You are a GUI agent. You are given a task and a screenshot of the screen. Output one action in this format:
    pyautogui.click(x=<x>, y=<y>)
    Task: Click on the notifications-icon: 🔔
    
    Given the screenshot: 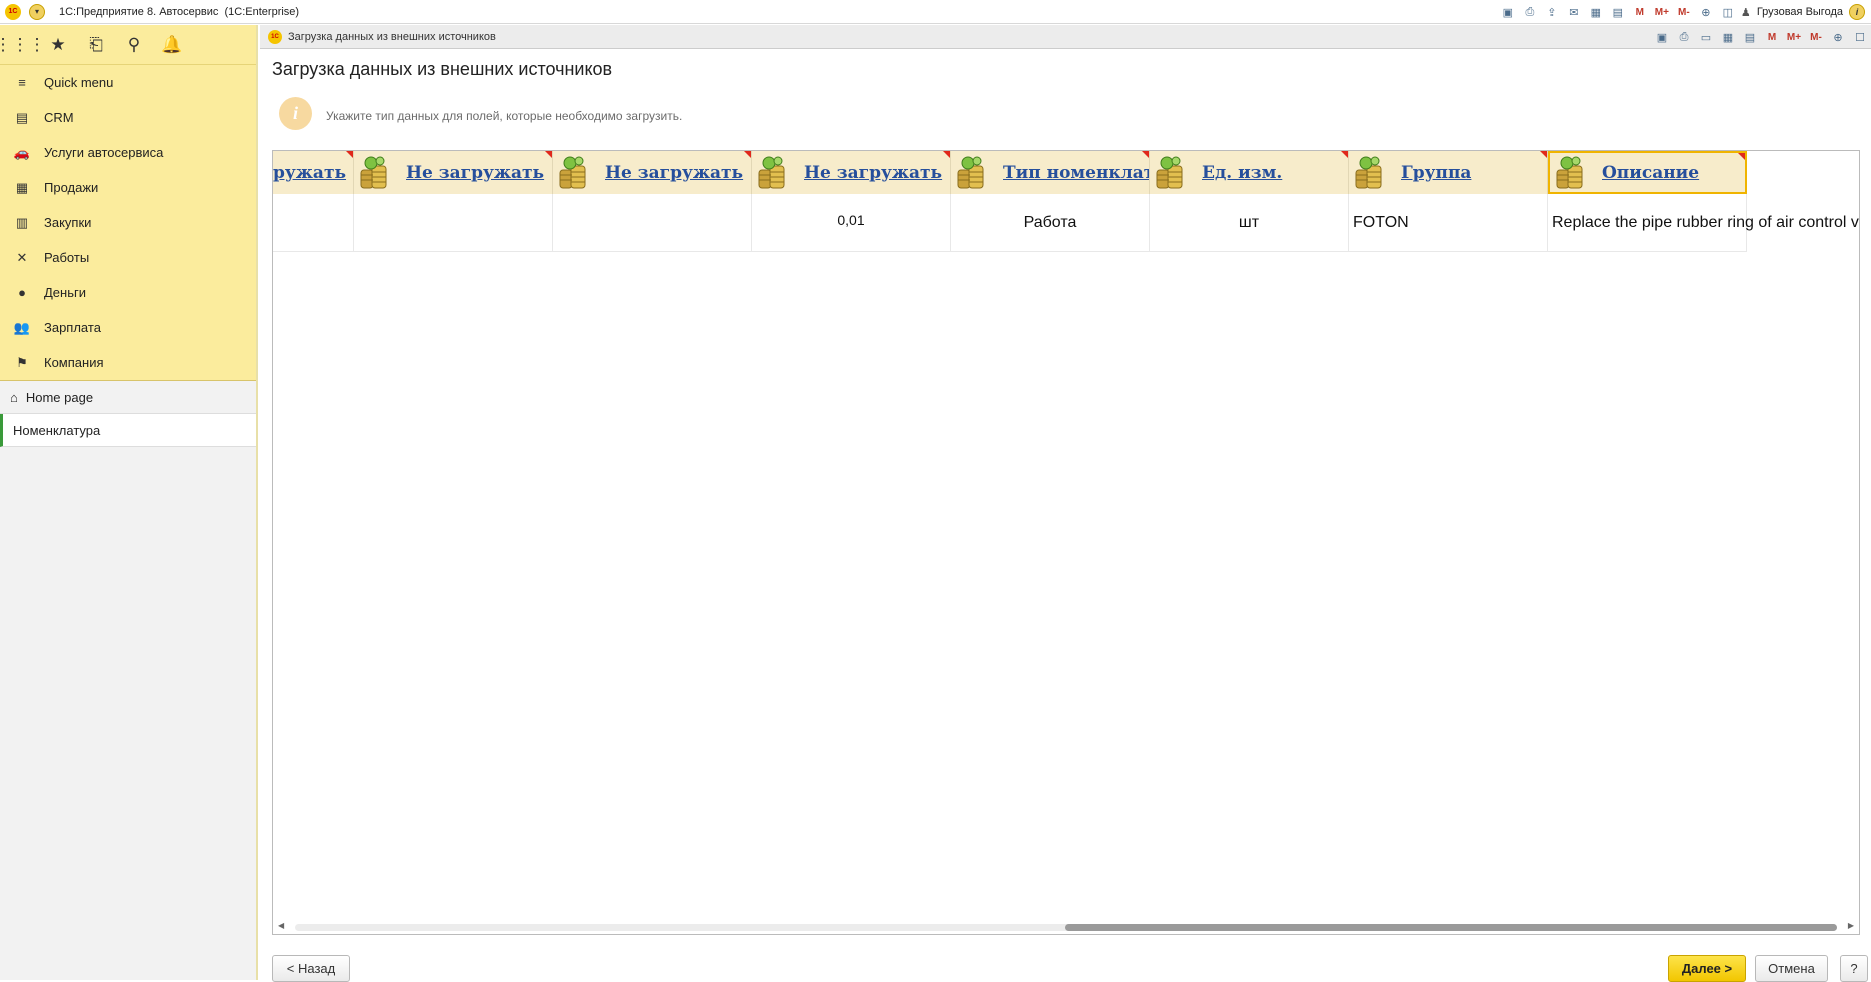 What is the action you would take?
    pyautogui.click(x=172, y=45)
    